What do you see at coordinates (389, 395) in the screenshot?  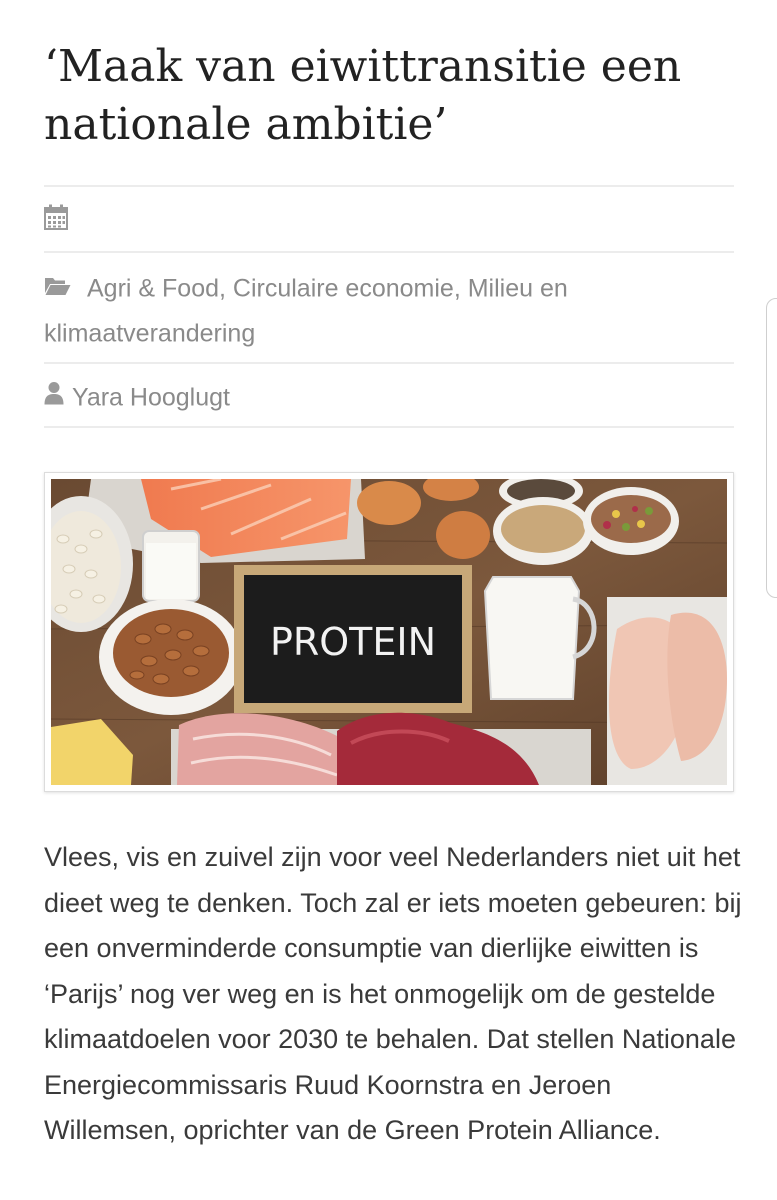 I see `meta-author-row: Yara Hooglugt` at bounding box center [389, 395].